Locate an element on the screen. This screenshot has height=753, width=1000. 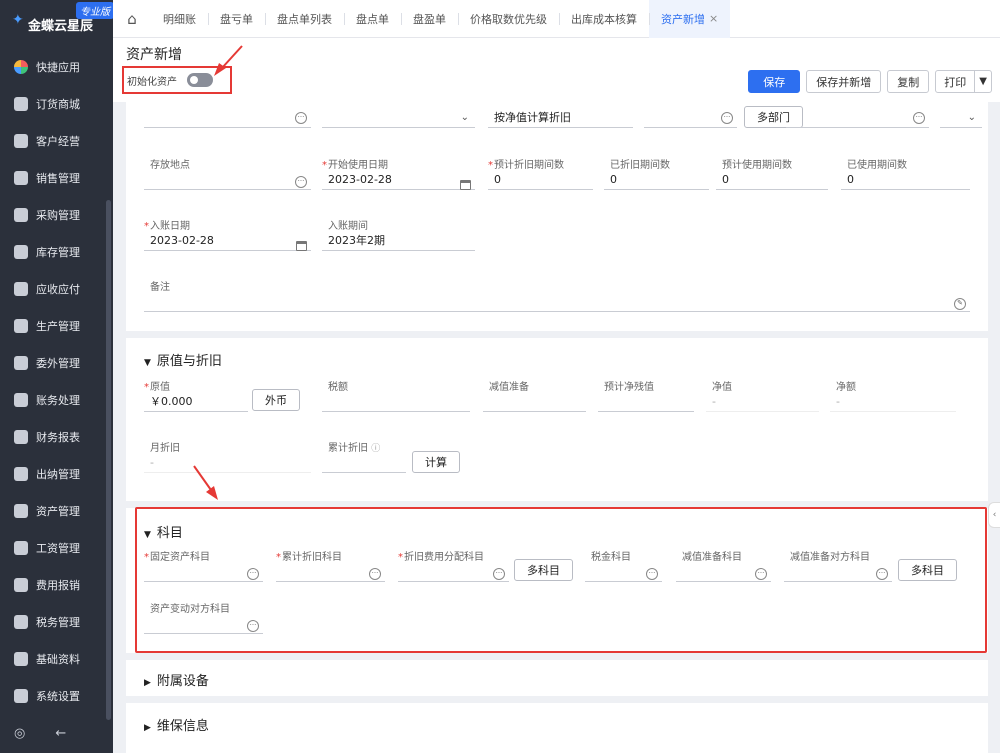
sidebar-item-reports: 财务报表 is located at coordinates (56, 436).